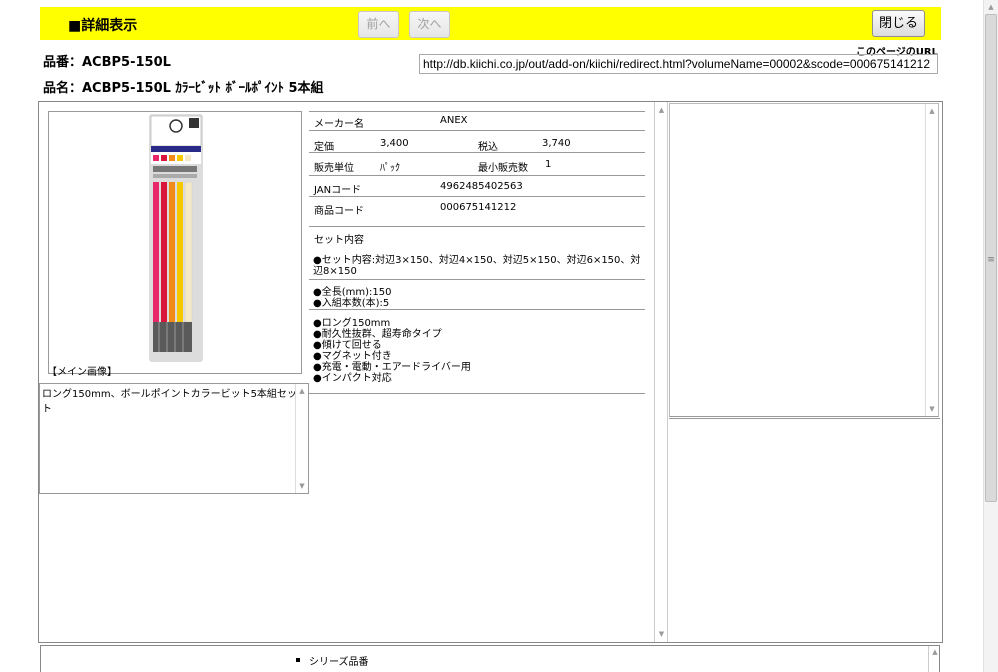 The width and height of the screenshot is (998, 672). Describe the element at coordinates (990, 336) in the screenshot. I see `page-scrollbar: ▲ ≡` at that location.